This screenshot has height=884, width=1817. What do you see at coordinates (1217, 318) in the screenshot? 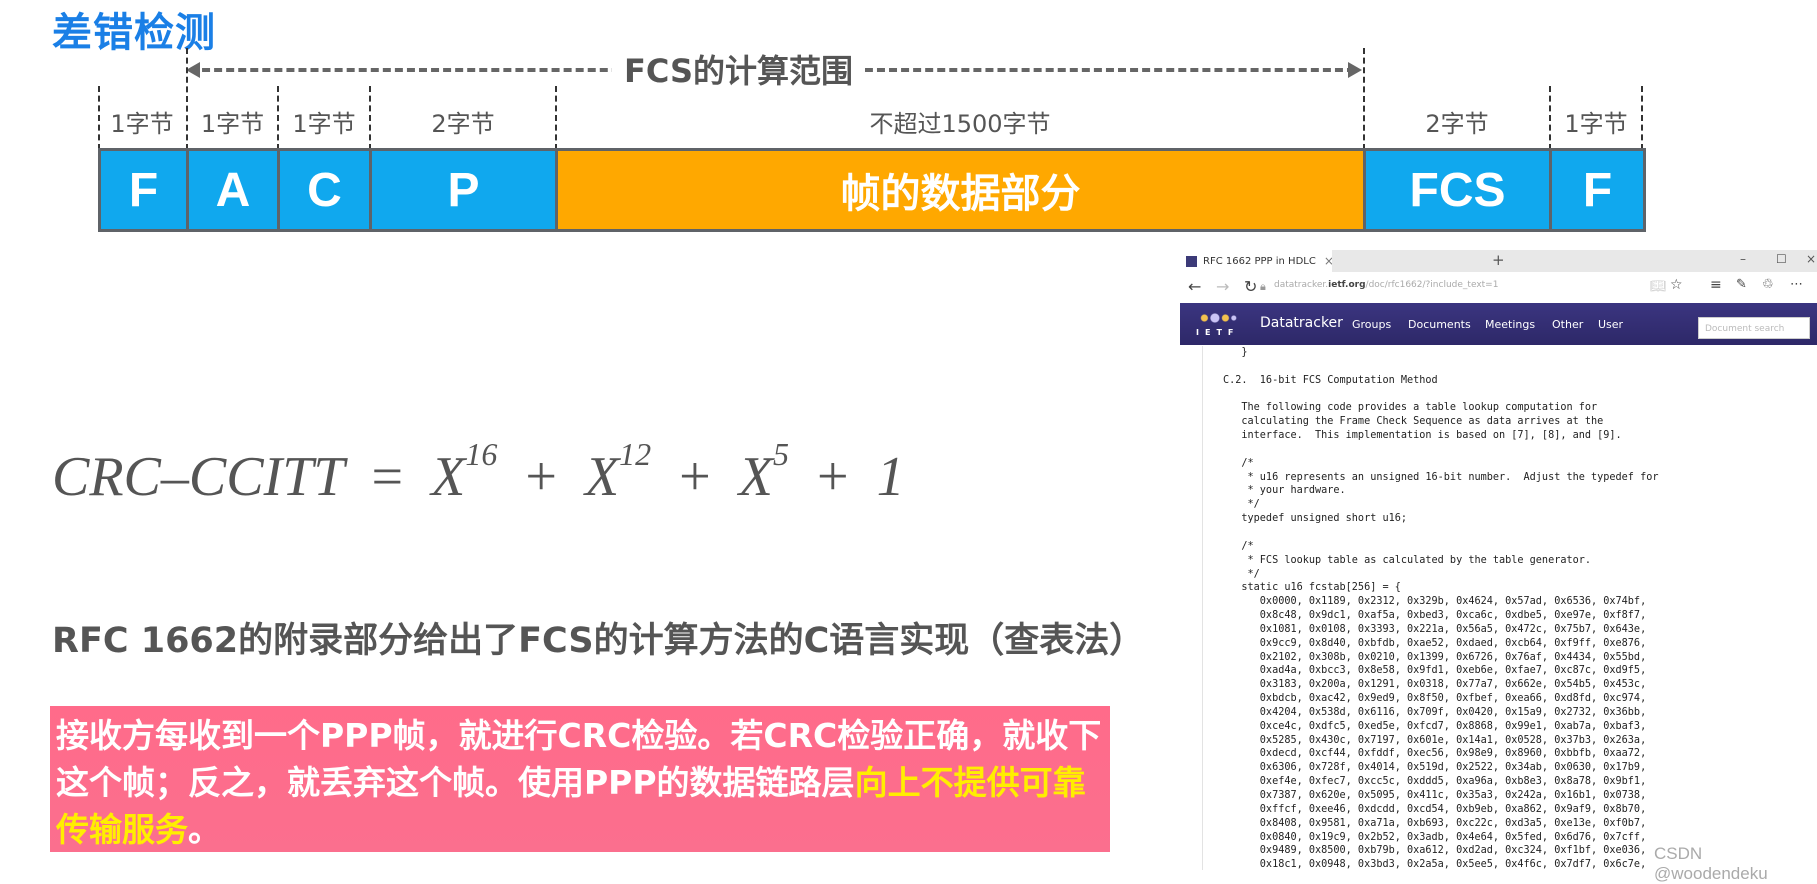
I see `ietf-logo-icon` at bounding box center [1217, 318].